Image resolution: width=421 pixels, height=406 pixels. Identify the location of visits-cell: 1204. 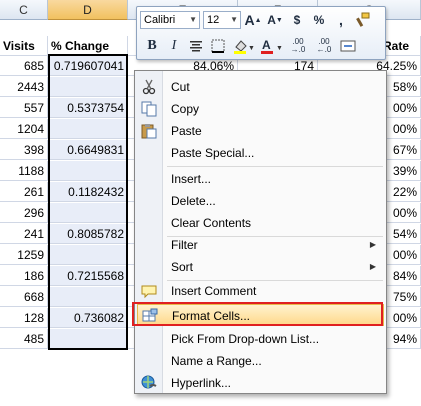
(24, 129).